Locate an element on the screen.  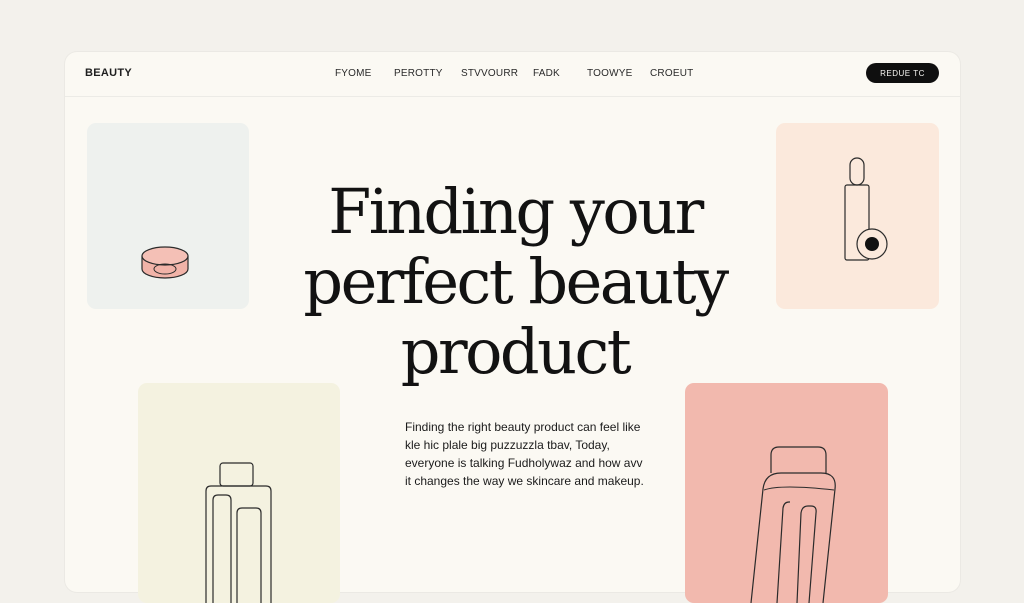
cta-button: REDUE TC is located at coordinates (902, 73).